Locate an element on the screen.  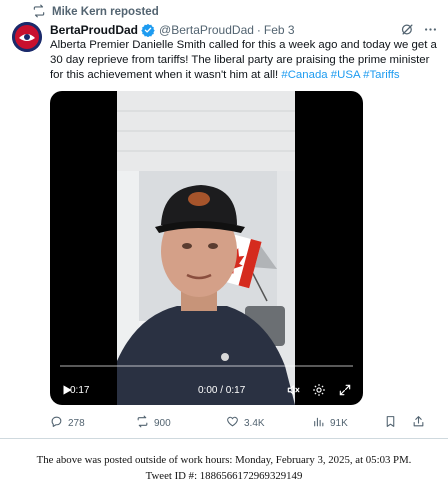
repost-button: 900 is located at coordinates (153, 423).